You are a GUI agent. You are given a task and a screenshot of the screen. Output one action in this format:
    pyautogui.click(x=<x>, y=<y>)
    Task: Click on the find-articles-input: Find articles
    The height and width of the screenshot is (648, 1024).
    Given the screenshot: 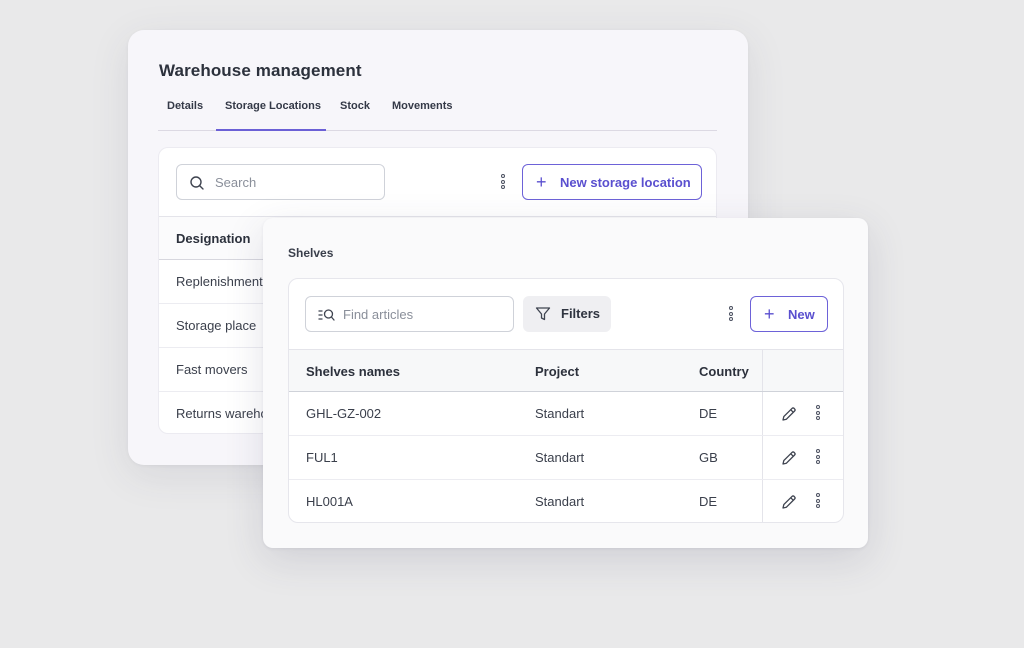 What is the action you would take?
    pyautogui.click(x=409, y=314)
    